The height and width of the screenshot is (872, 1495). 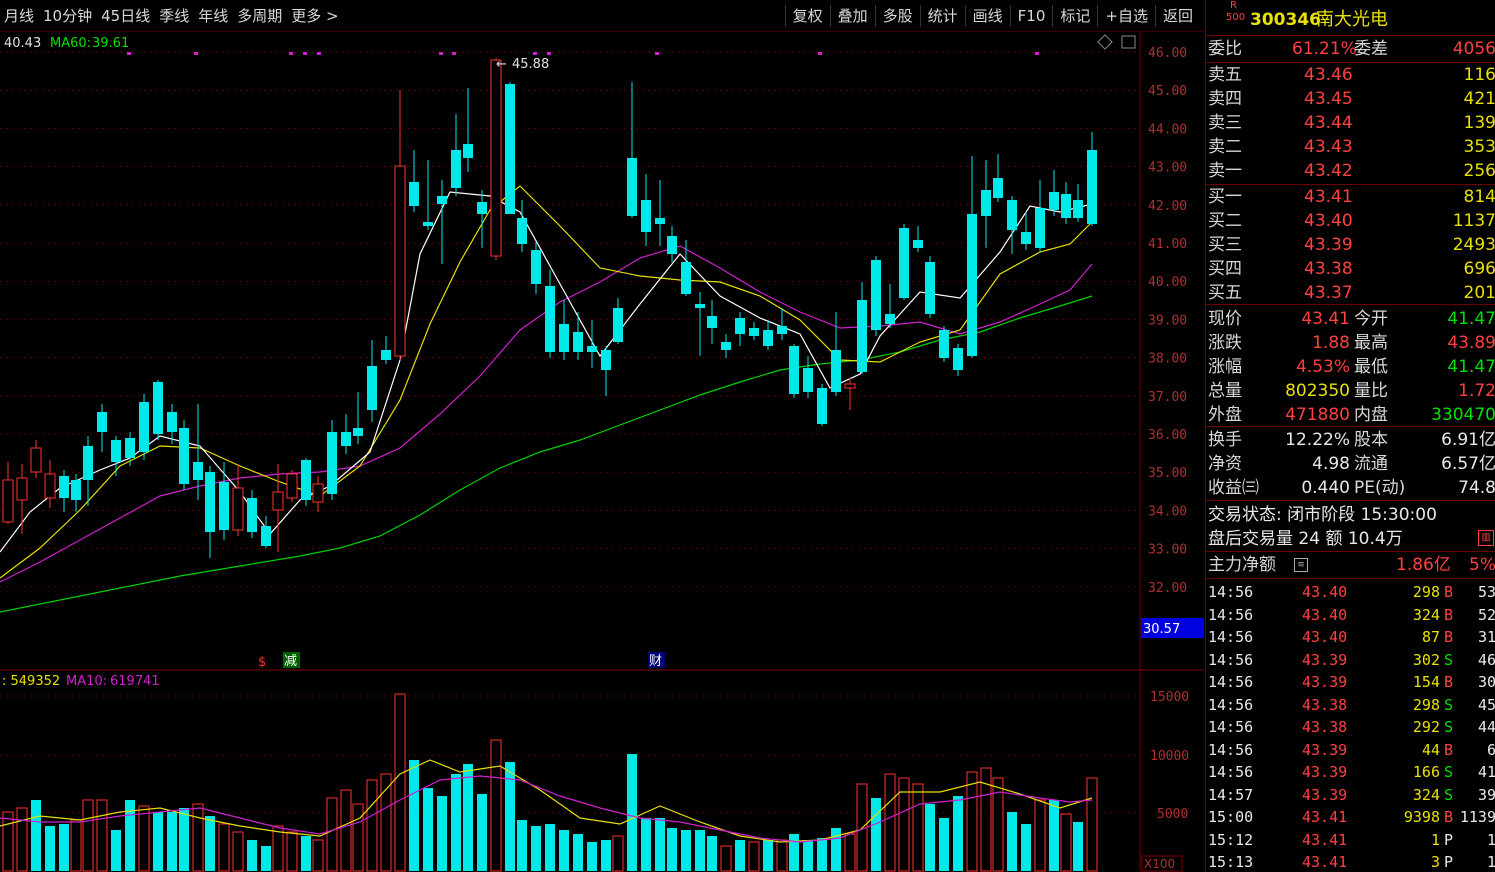 I want to click on ma-legend-value: 40.43, so click(x=22, y=43).